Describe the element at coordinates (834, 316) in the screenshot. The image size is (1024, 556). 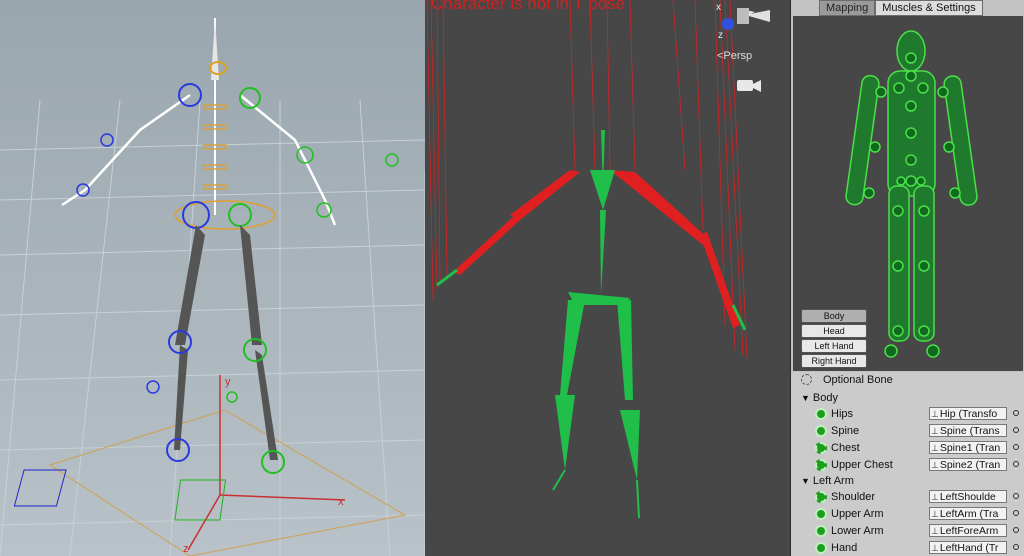
I see `part-button-body: Body` at that location.